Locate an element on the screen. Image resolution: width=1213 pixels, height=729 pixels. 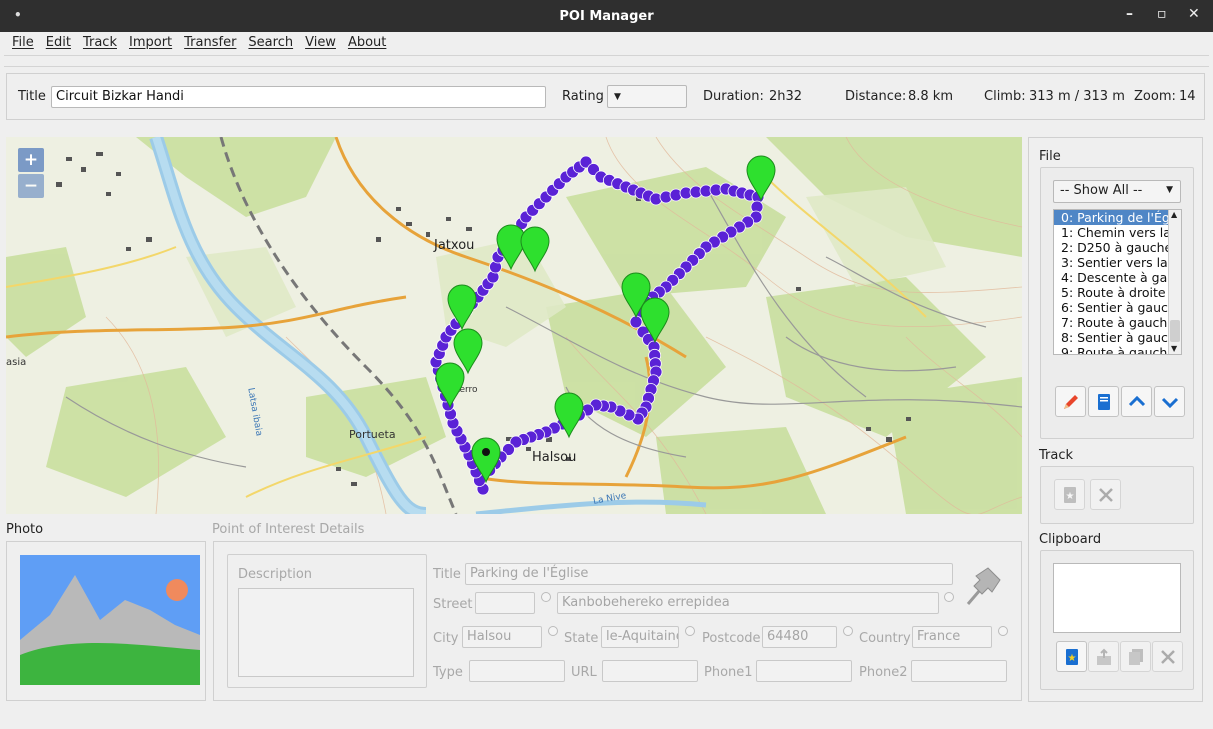
list-item: 5: Route à droite is located at coordinates (1117, 292).